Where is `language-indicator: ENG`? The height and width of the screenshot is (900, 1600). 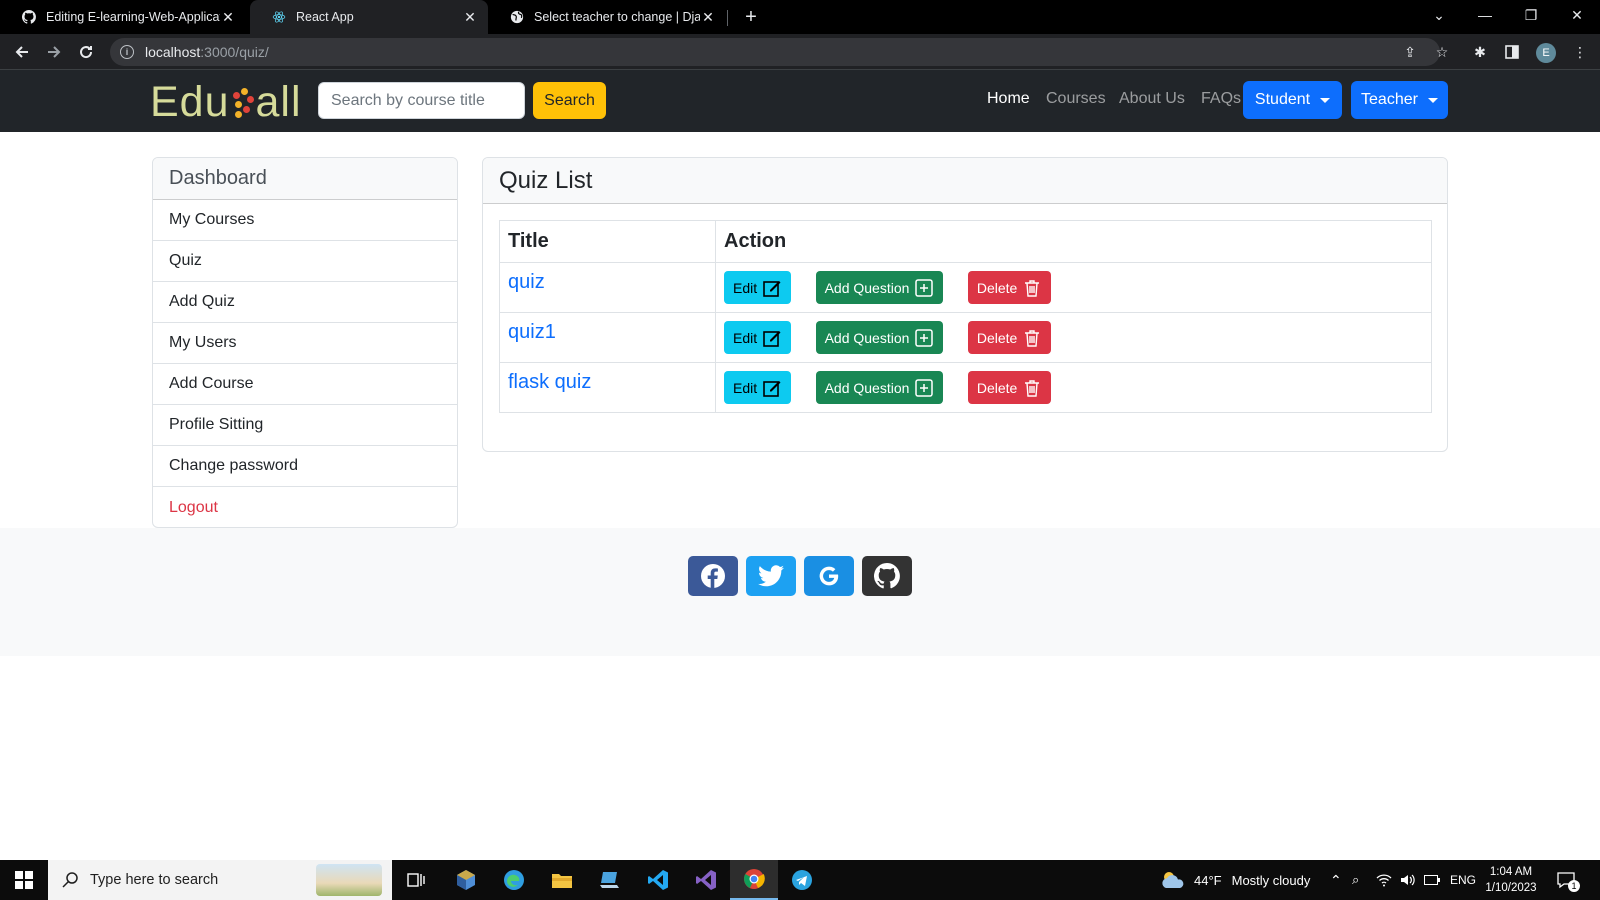 language-indicator: ENG is located at coordinates (1463, 880).